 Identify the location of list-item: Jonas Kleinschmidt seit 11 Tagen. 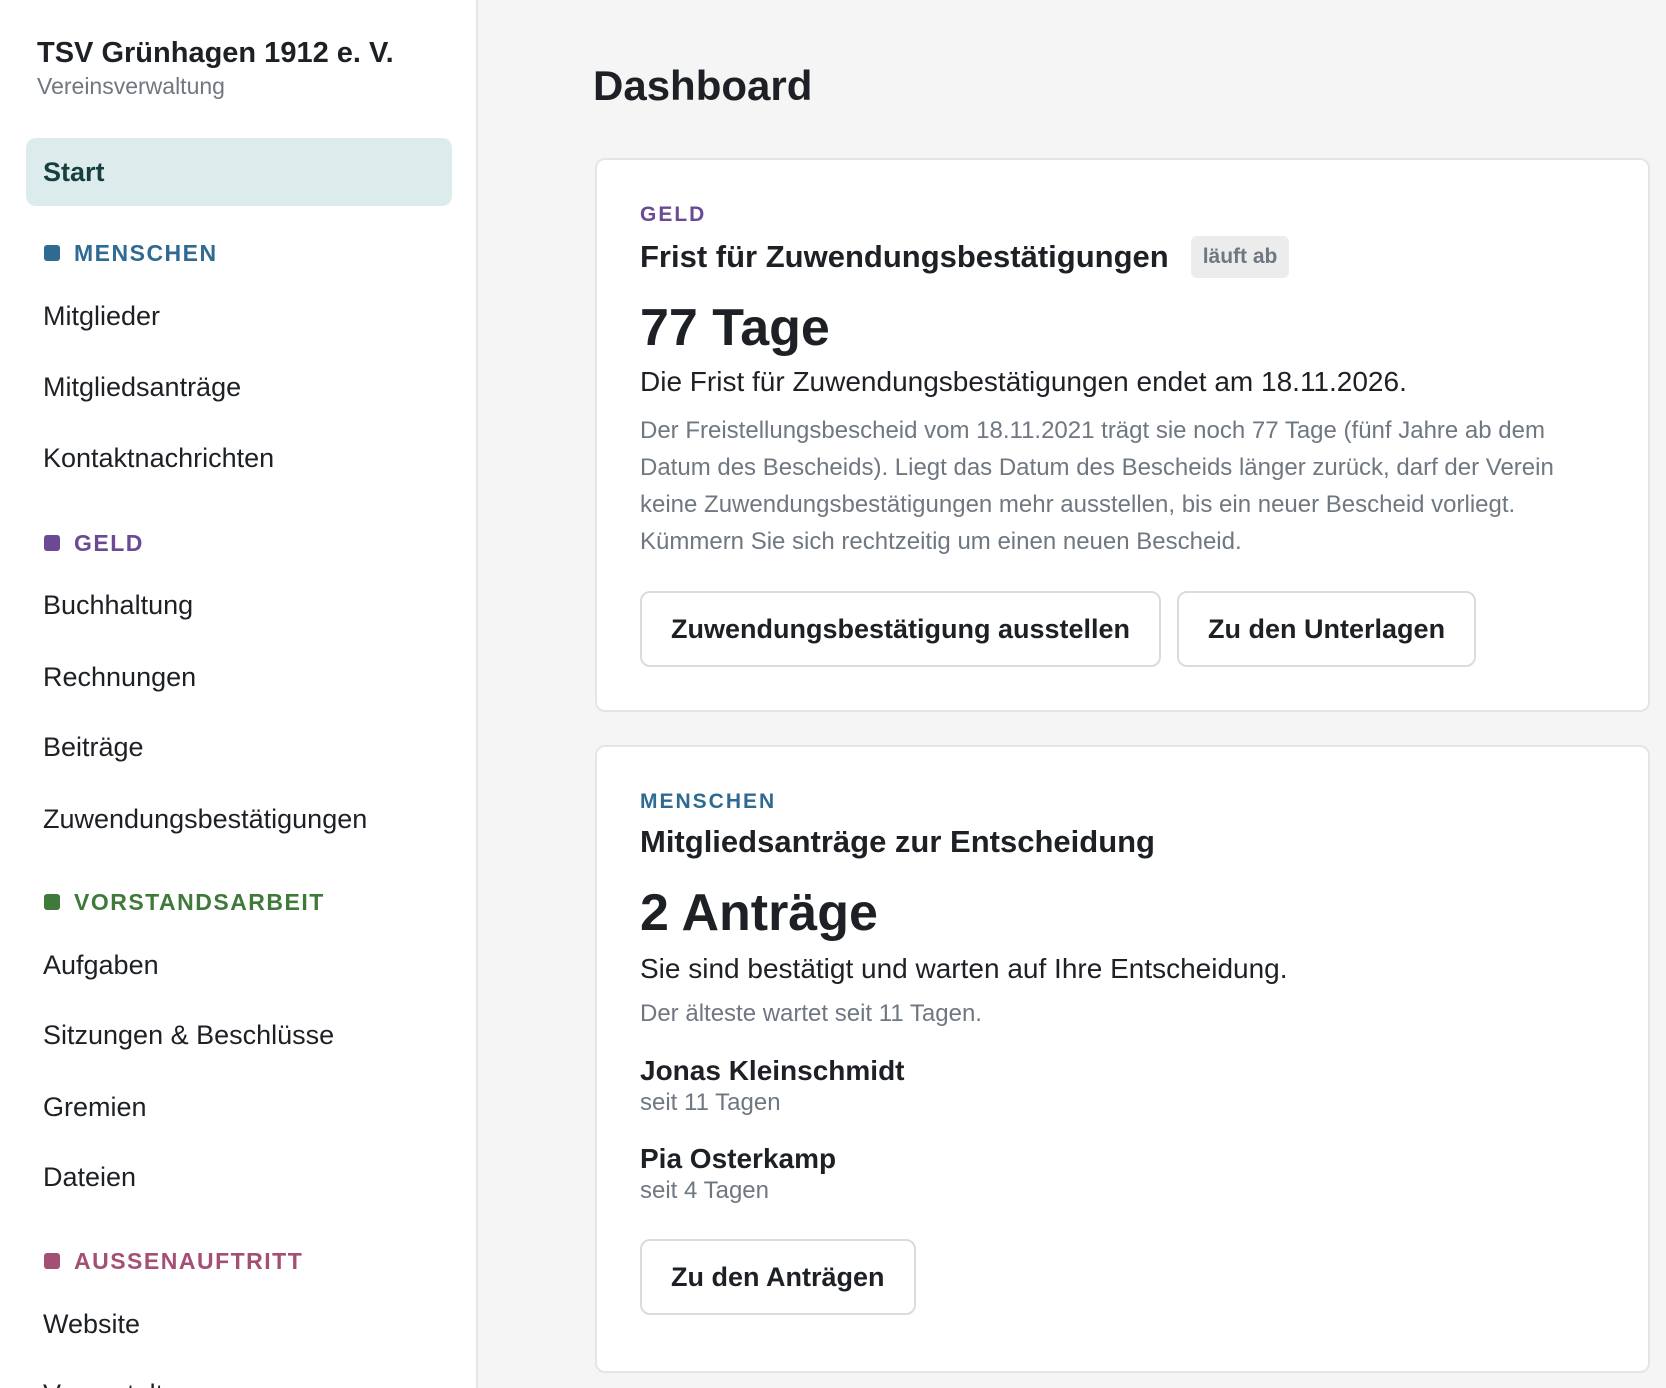
(1122, 1086).